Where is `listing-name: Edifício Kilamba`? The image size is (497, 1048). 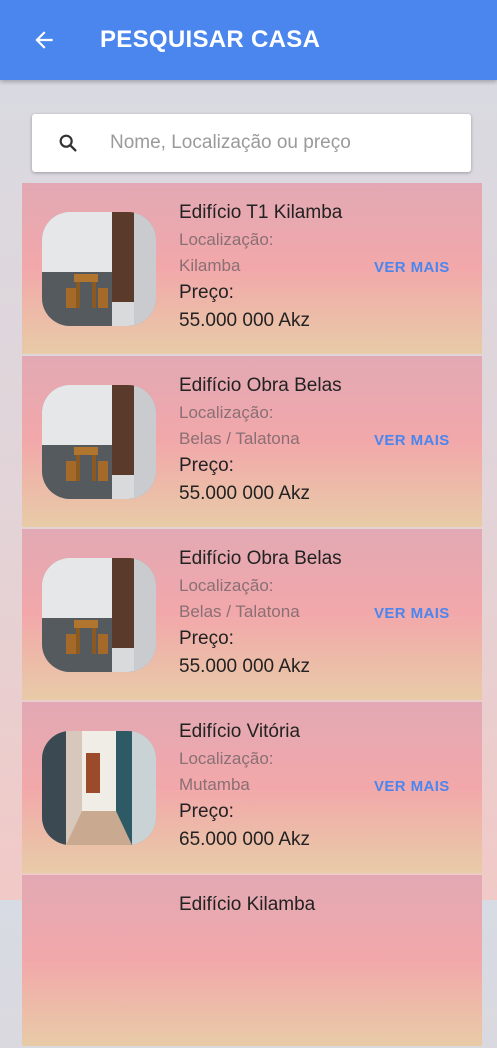 listing-name: Edifício Kilamba is located at coordinates (247, 904).